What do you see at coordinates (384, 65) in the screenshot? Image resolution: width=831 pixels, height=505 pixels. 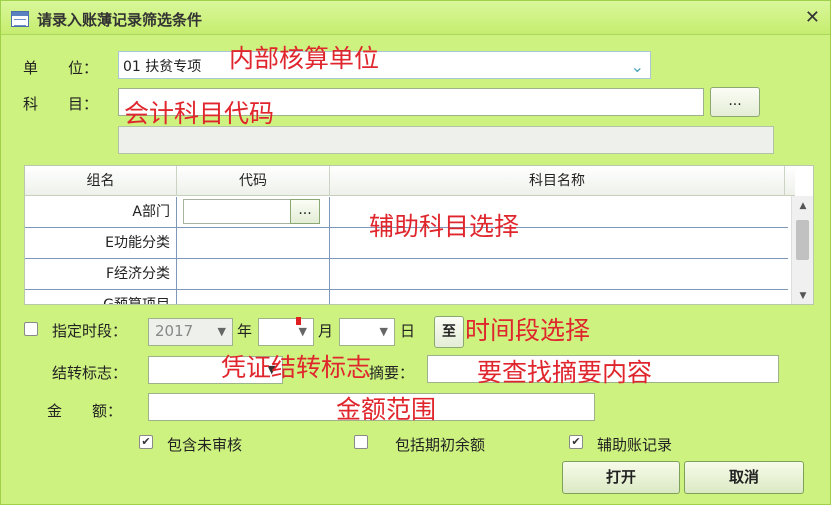 I see `unit-select: 01 扶贫专项 ⌄` at bounding box center [384, 65].